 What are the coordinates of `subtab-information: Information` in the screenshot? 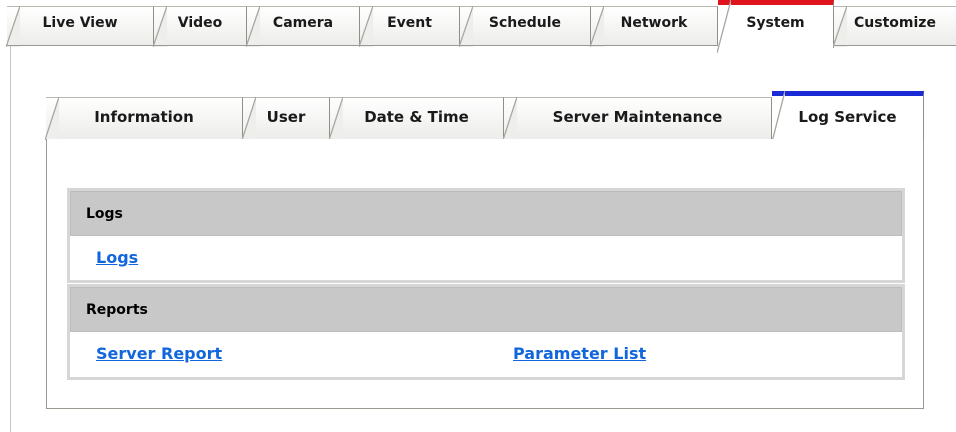 It's located at (144, 118).